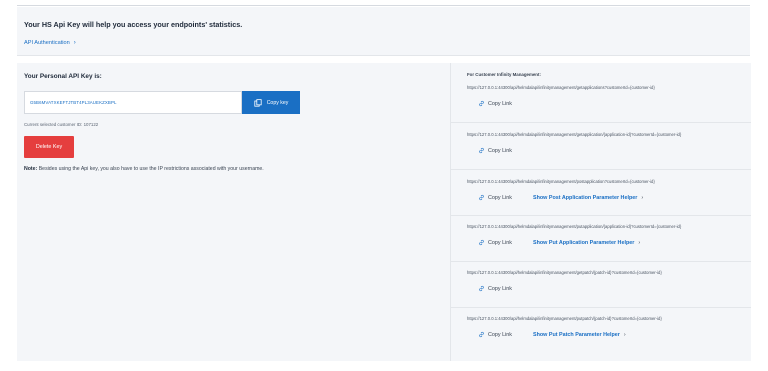  Describe the element at coordinates (31, 169) in the screenshot. I see `note-label: Note:` at that location.